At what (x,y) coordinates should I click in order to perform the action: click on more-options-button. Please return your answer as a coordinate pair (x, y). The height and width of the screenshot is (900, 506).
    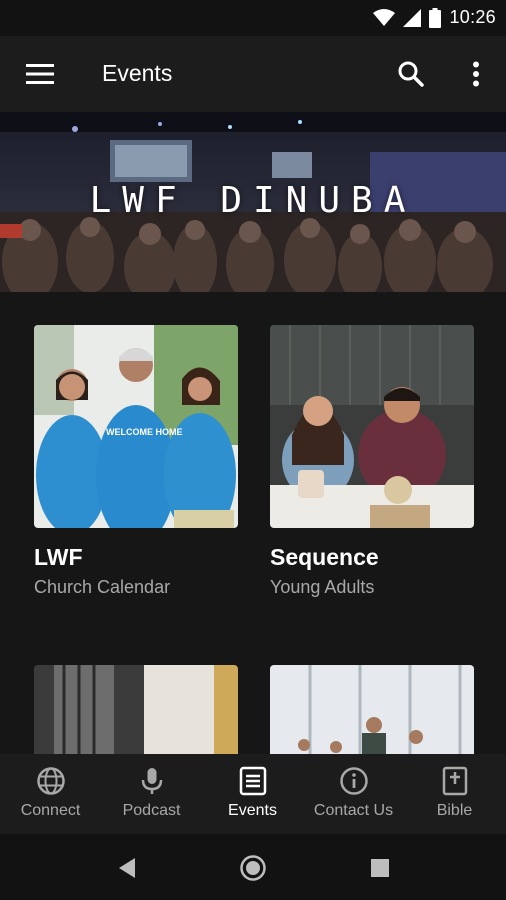
    Looking at the image, I should click on (476, 74).